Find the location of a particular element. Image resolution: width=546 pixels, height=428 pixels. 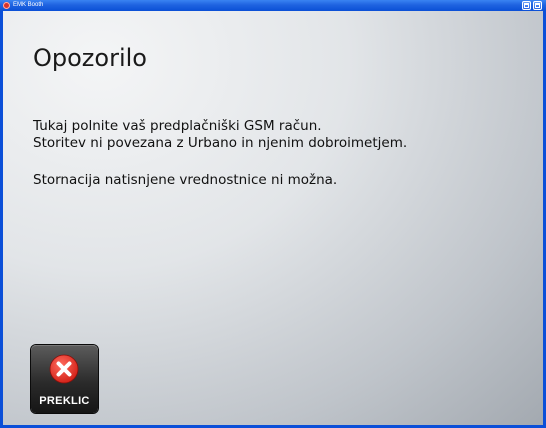

cancel-button-label: PREKLIC is located at coordinates (64, 401).